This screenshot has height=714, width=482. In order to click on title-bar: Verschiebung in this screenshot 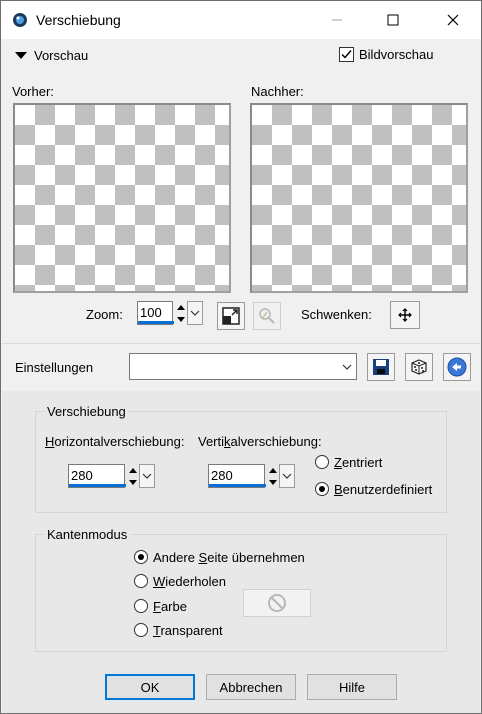, I will do `click(241, 20)`.